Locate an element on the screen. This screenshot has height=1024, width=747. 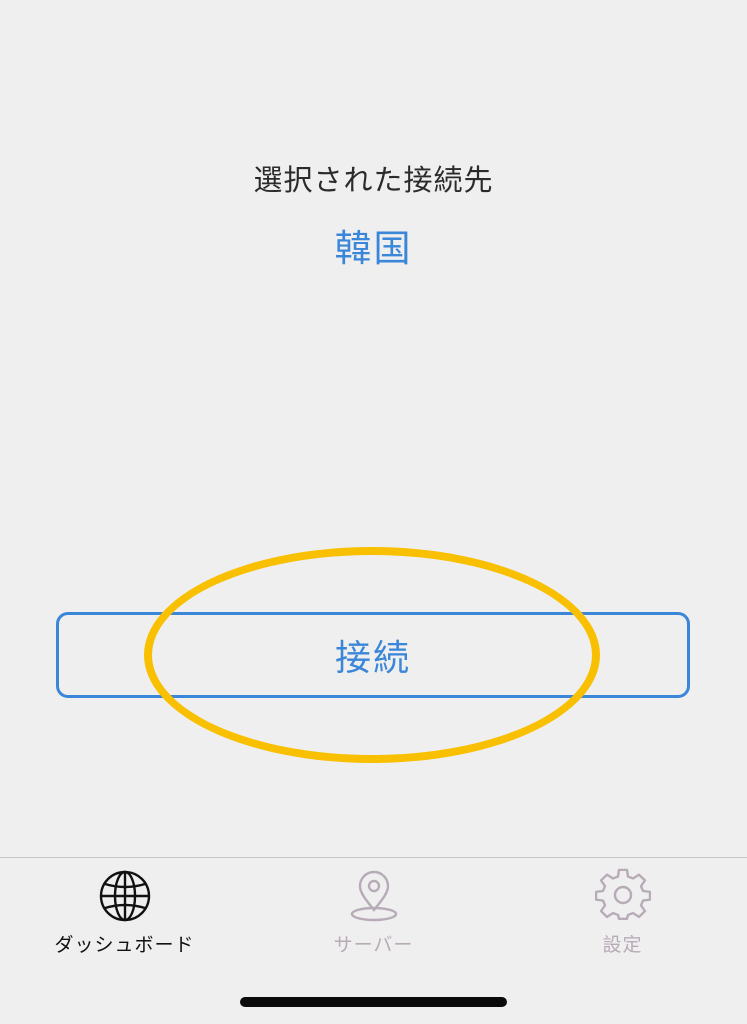
tab-servers-label: サーバー is located at coordinates (373, 945).